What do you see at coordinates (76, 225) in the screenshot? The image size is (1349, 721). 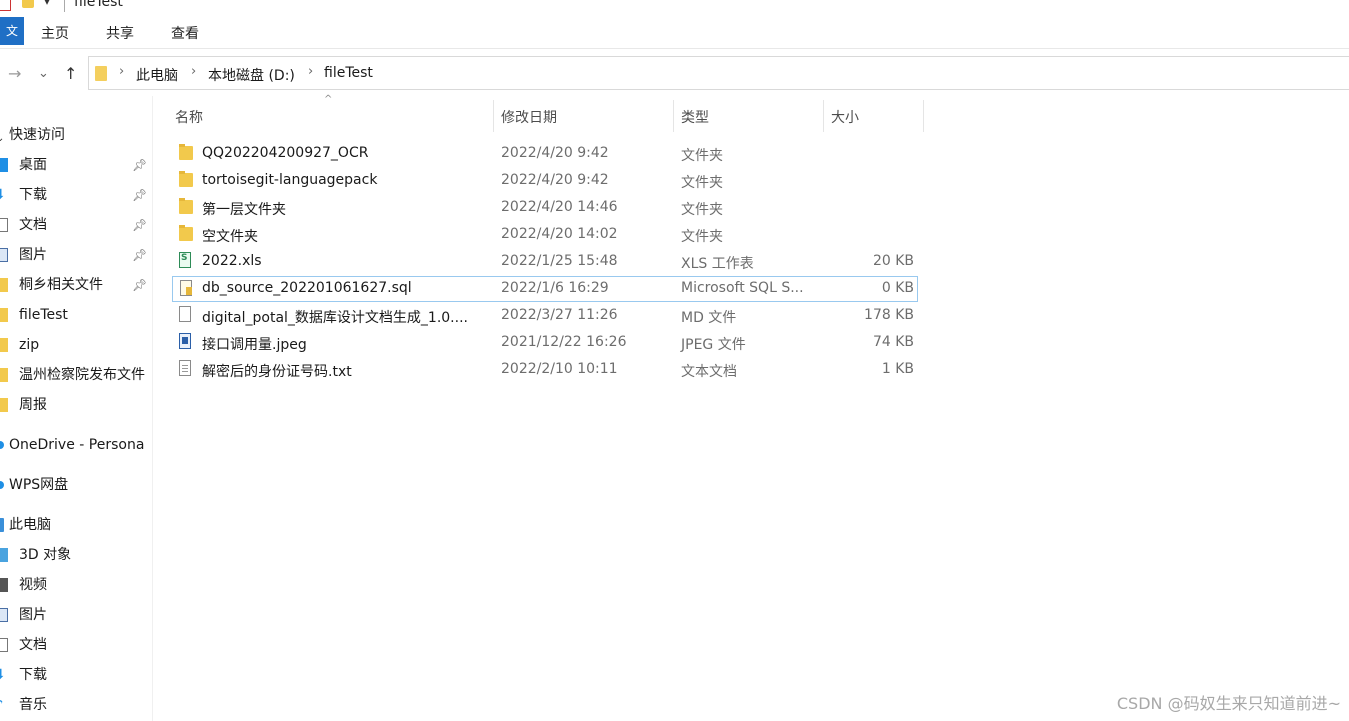 I see `sidebar-item-documents: 文档 📌︎` at bounding box center [76, 225].